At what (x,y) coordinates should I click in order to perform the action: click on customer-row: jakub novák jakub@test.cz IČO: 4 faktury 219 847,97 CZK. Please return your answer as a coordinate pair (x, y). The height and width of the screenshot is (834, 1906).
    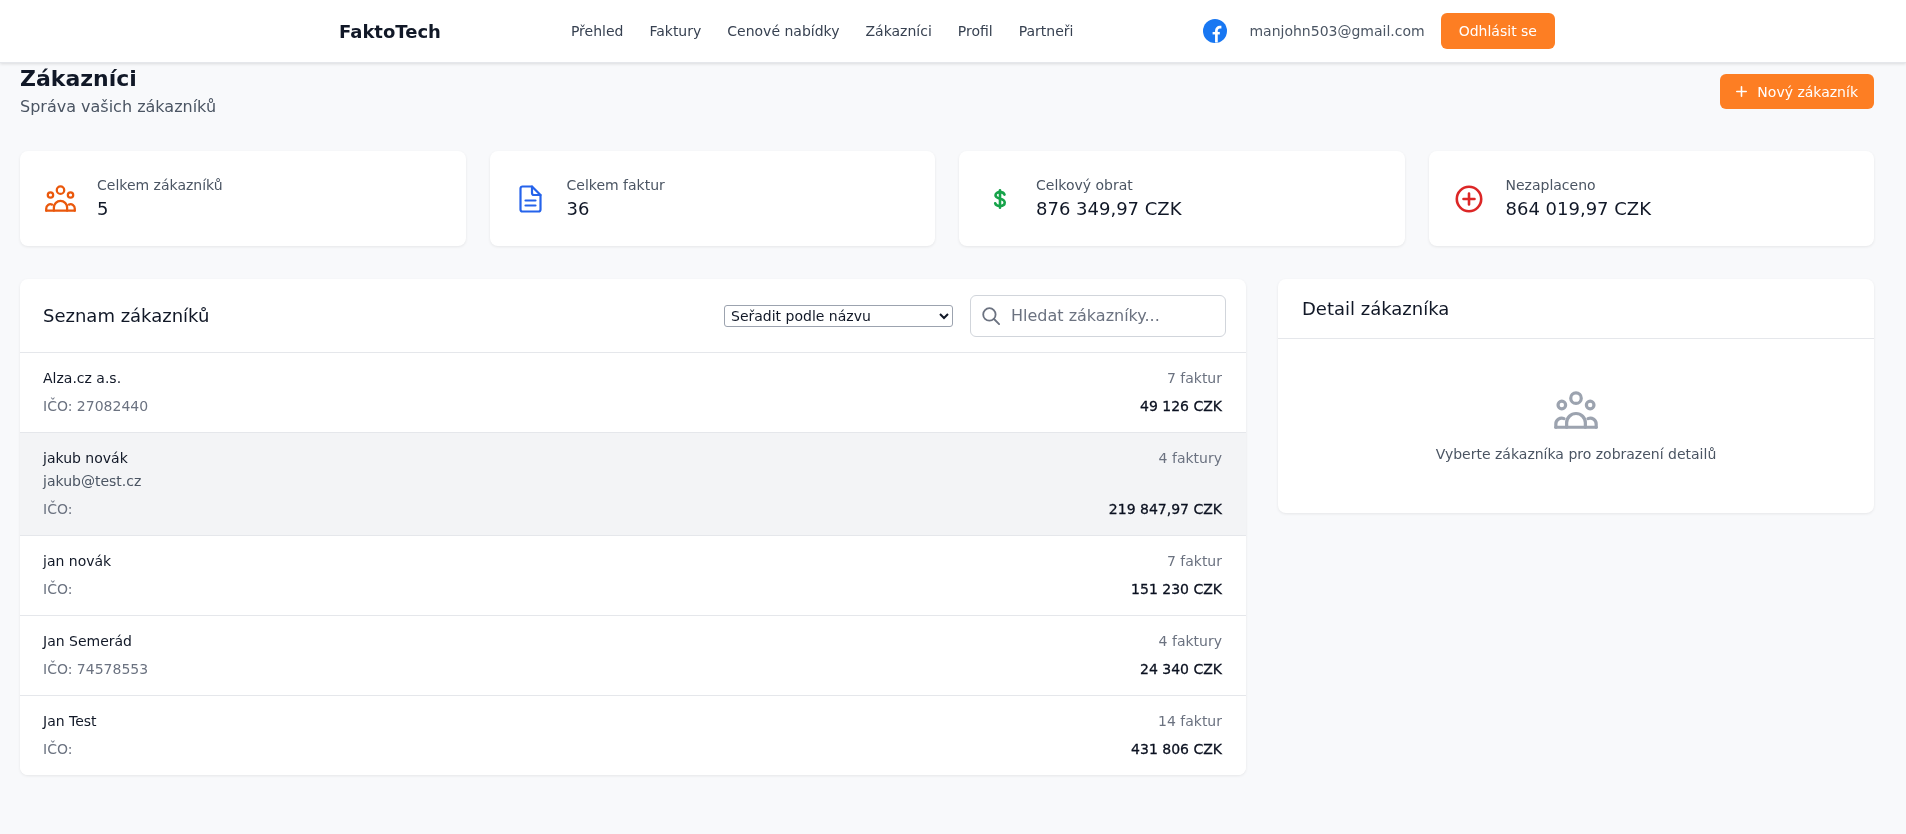
    Looking at the image, I should click on (633, 484).